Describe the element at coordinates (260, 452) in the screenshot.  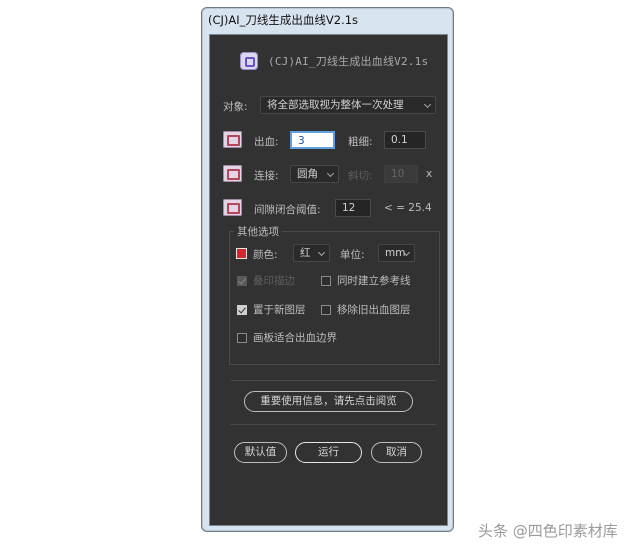
I see `default-button: 默认值` at that location.